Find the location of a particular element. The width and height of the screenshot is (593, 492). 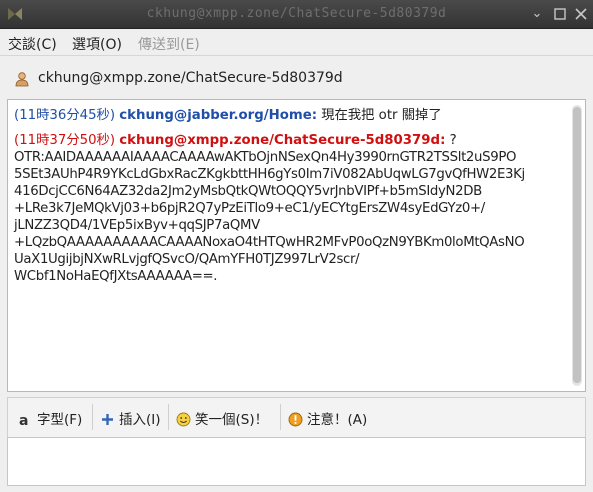

font-icon: a is located at coordinates (23, 420).